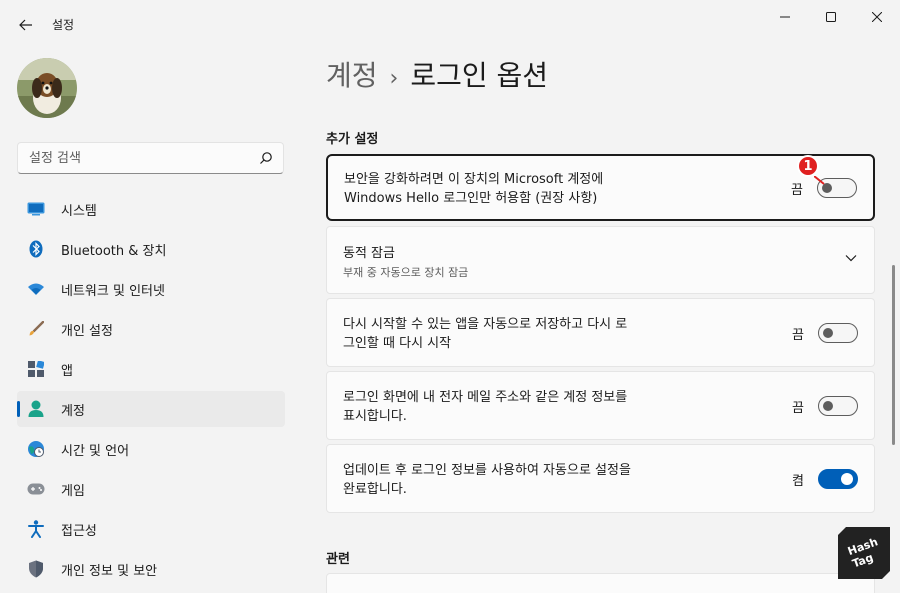 Image resolution: width=900 pixels, height=593 pixels. What do you see at coordinates (528, 480) in the screenshot?
I see `setting-description: 업데이트 후 로그인 정보를 사용하여 자동으로 설정을 완료합니다.` at bounding box center [528, 480].